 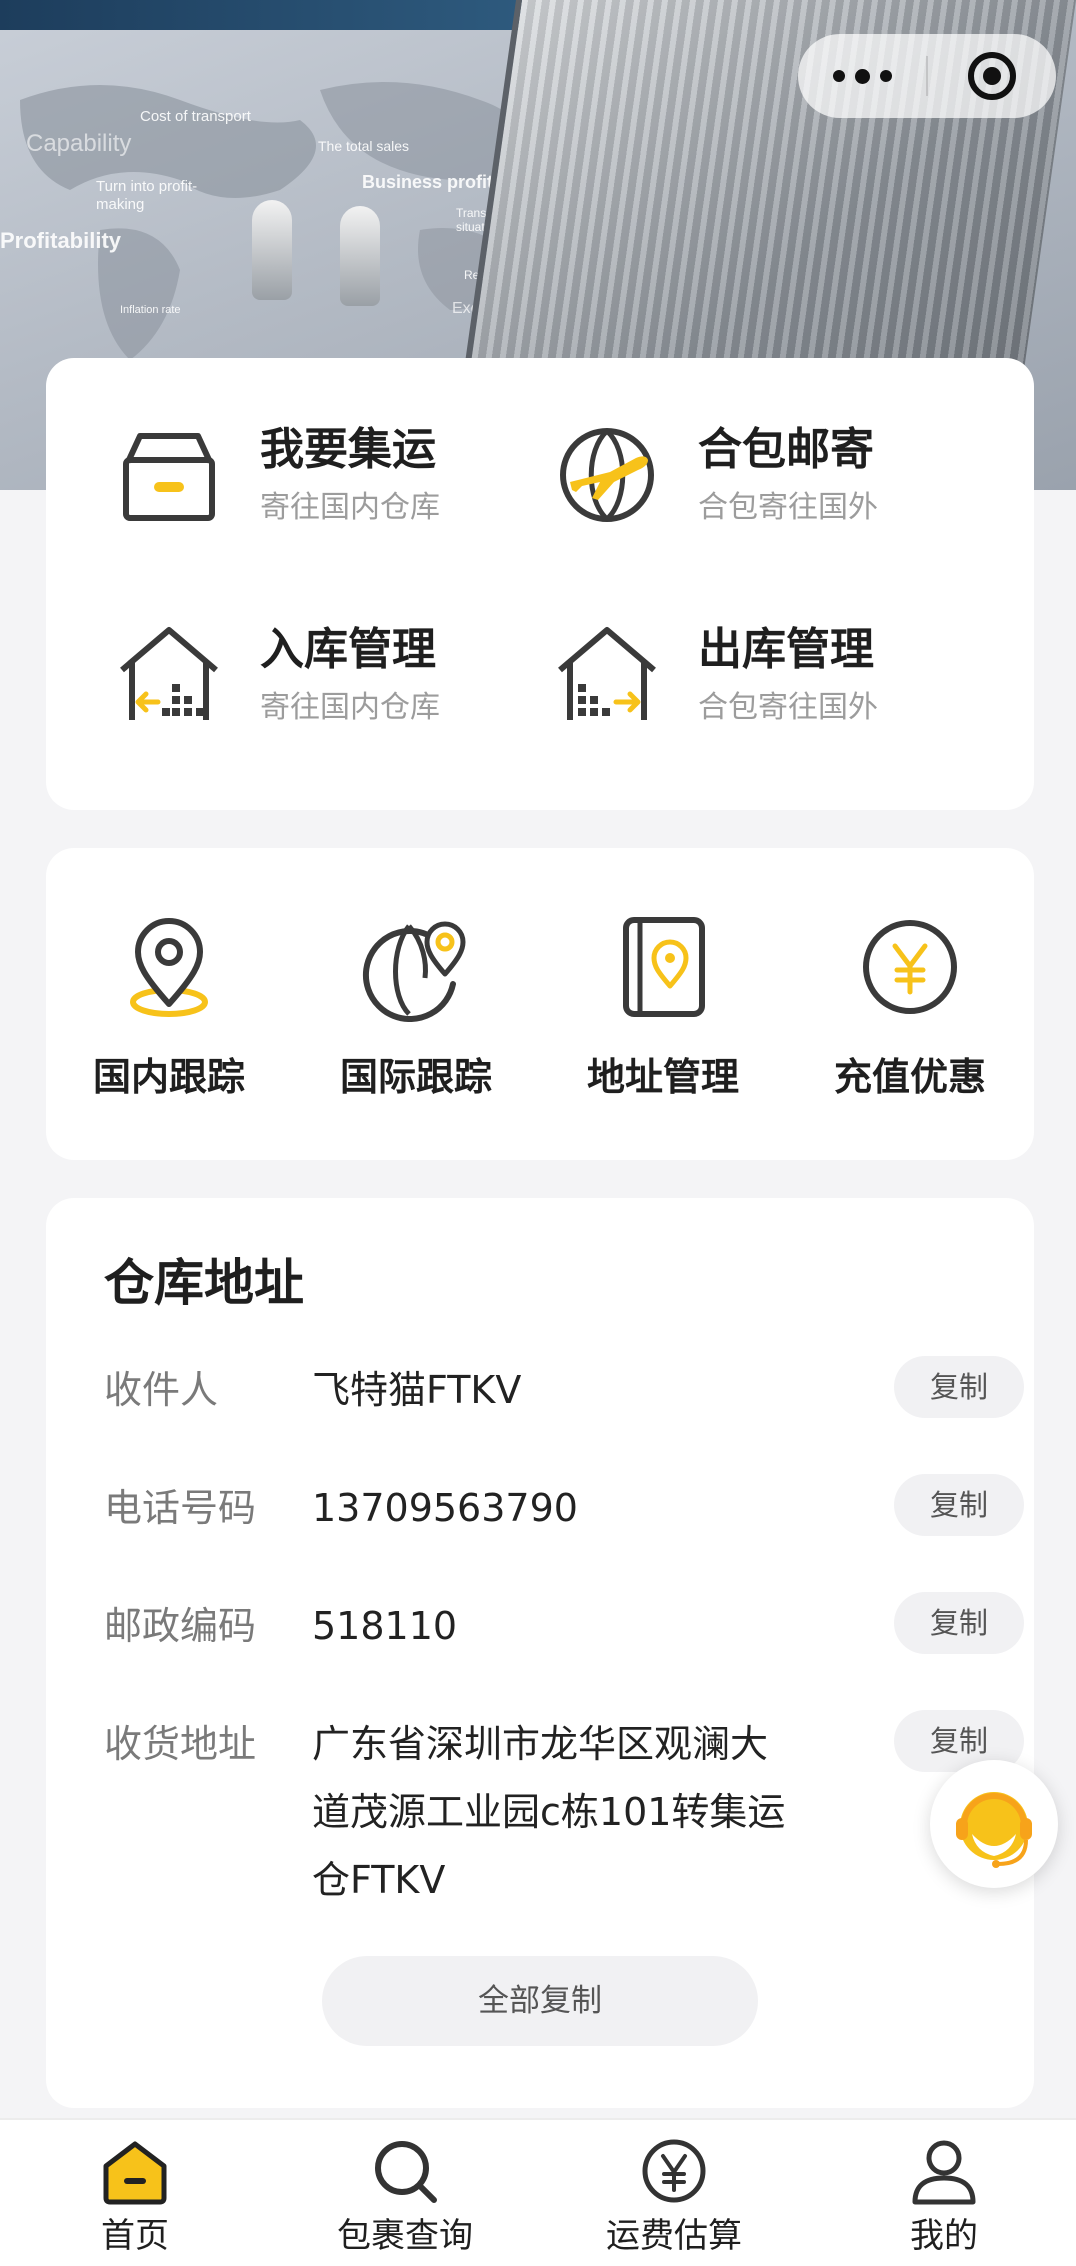 What do you see at coordinates (927, 76) in the screenshot?
I see `miniprogram-capsule` at bounding box center [927, 76].